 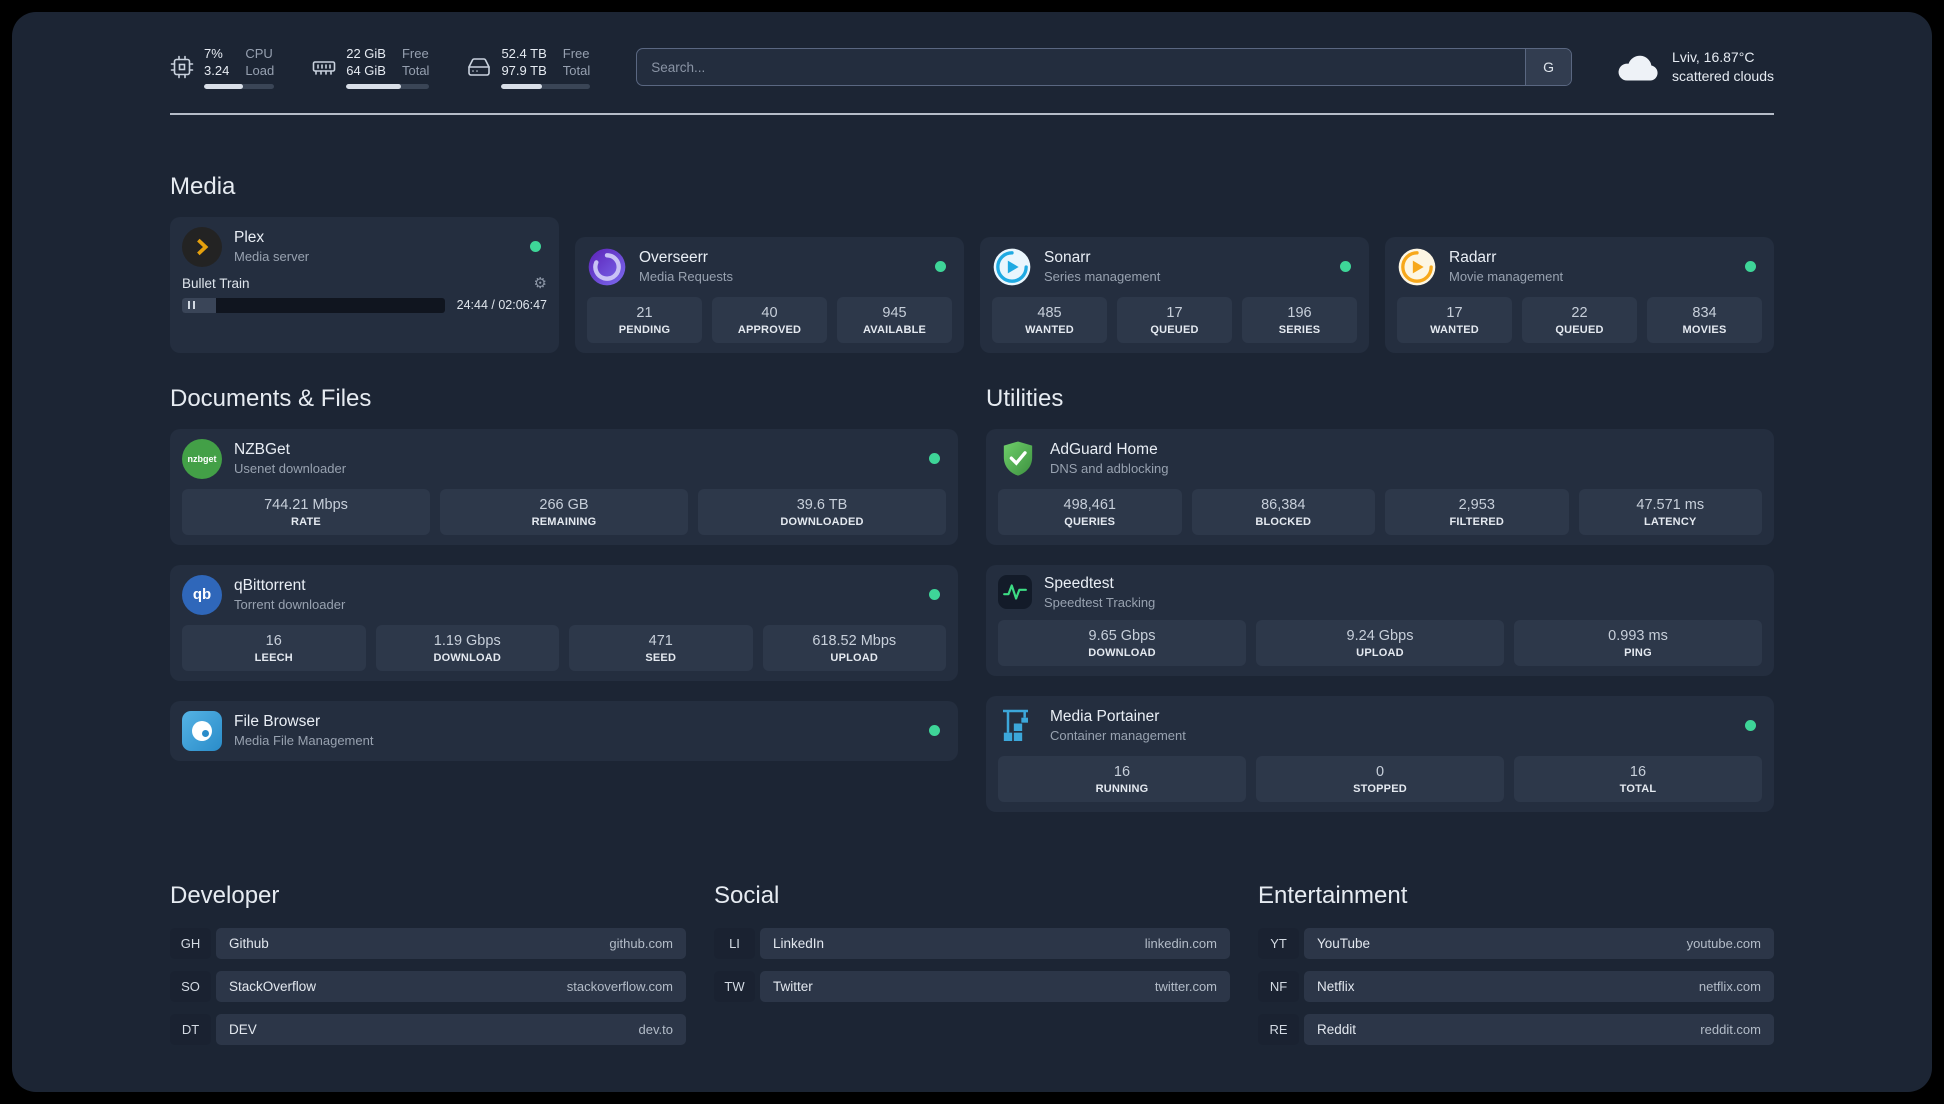 I want to click on bookmark-github: GH Github github.com, so click(x=428, y=943).